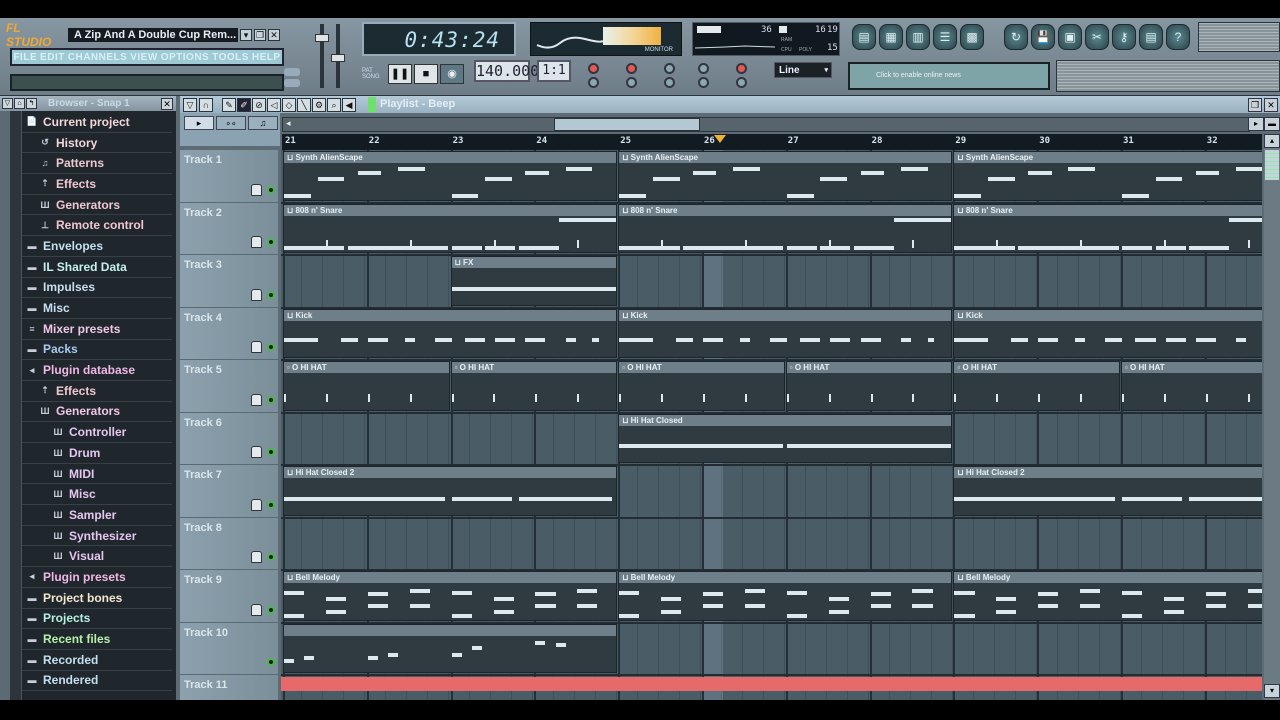 This screenshot has width=1280, height=720. What do you see at coordinates (1070, 37) in the screenshot?
I see `export-button: ▣` at bounding box center [1070, 37].